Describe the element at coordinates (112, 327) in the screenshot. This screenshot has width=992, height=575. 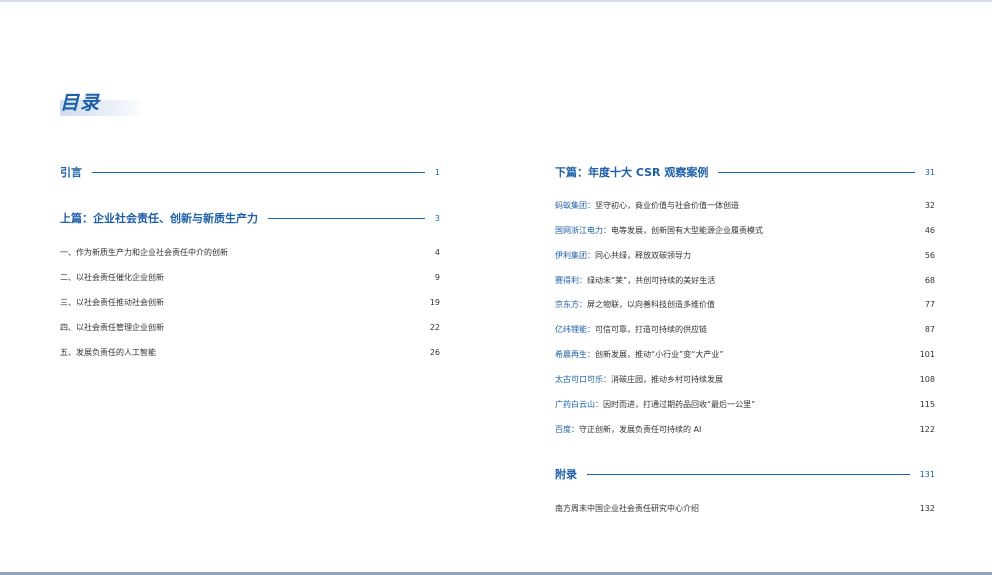
I see `entry-text: 四、以社会责任管理企业创新` at that location.